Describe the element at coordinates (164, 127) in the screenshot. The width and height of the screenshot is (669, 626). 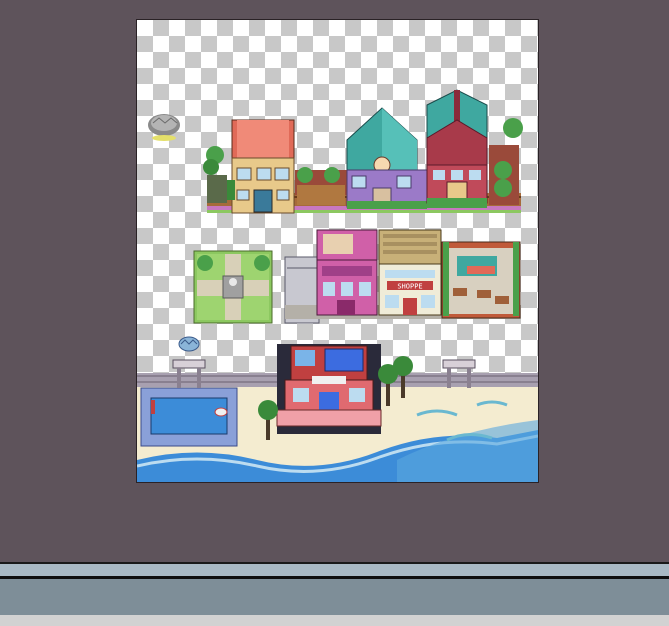
I see `rock-sprite` at that location.